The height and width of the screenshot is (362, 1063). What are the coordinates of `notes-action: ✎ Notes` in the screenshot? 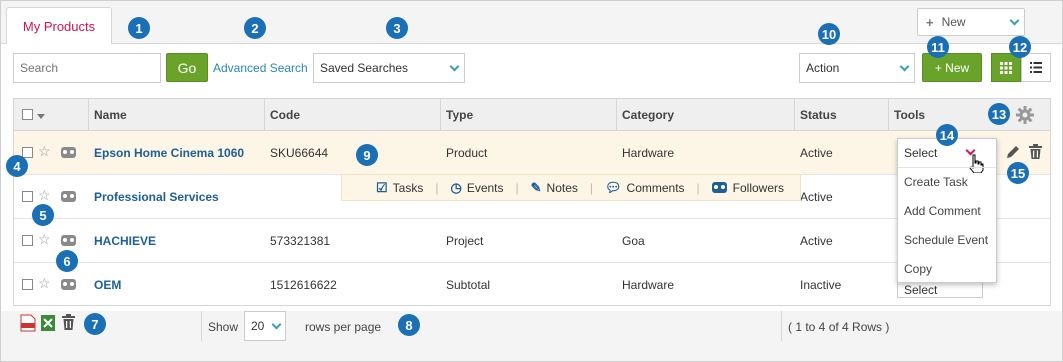 It's located at (554, 188).